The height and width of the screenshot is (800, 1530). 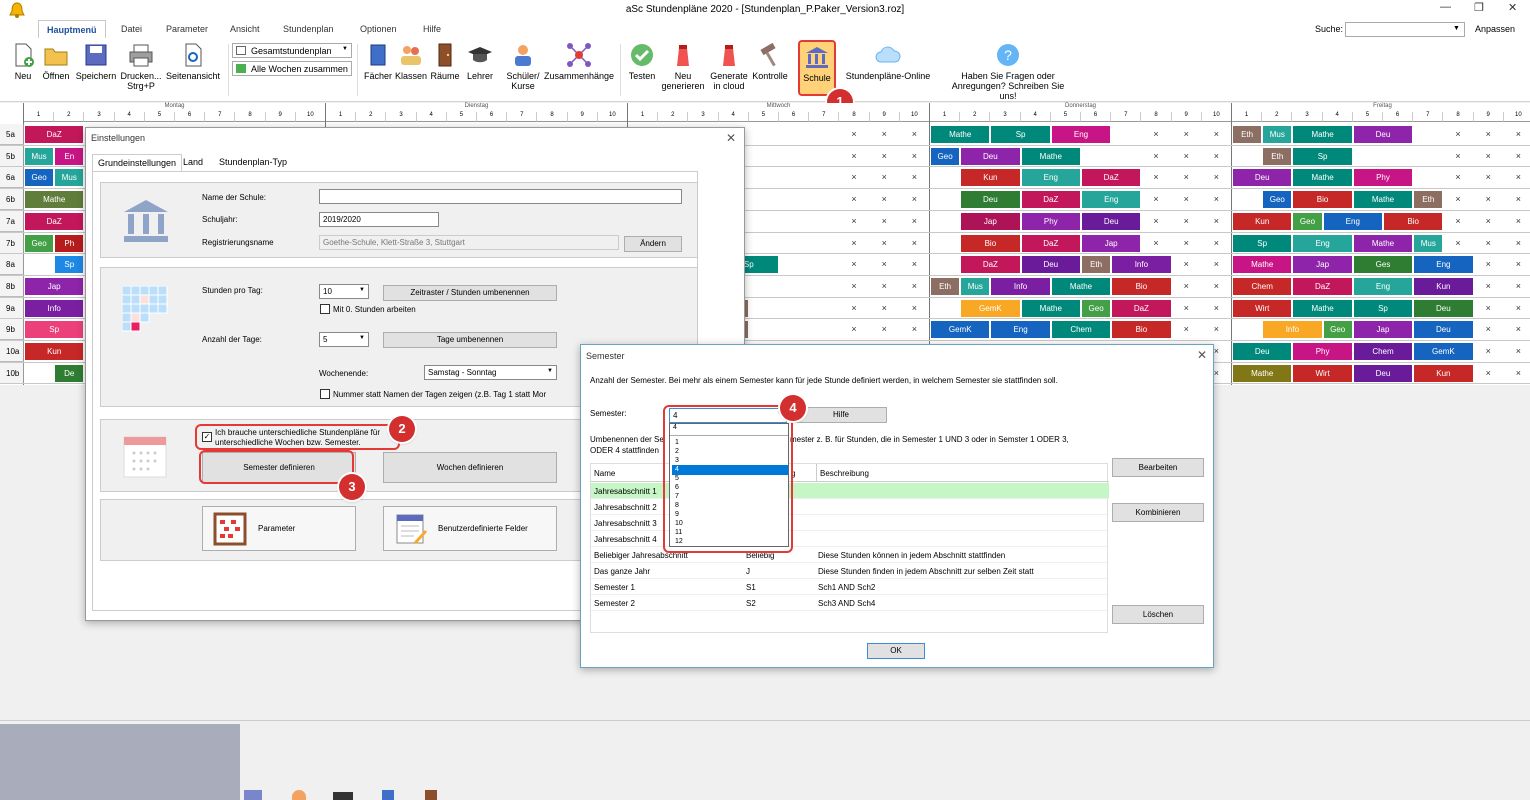 I want to click on lesson-cell: GemK, so click(x=960, y=330).